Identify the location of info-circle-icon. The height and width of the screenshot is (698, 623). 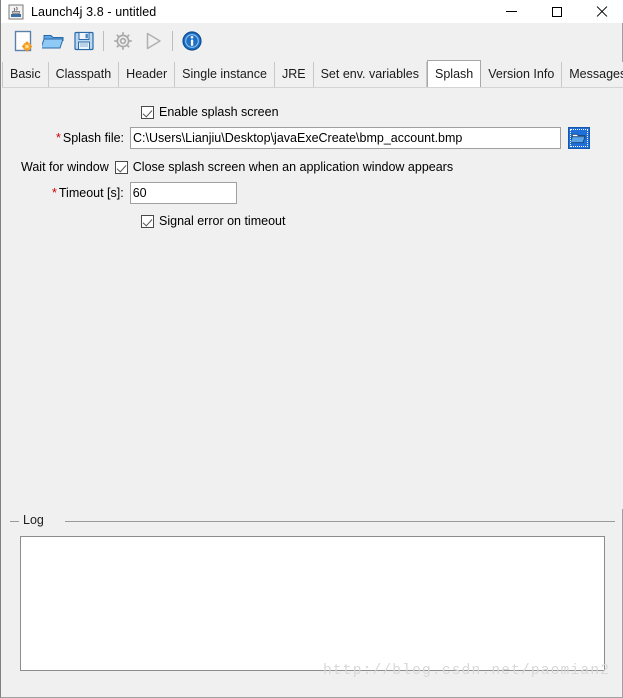
(192, 41).